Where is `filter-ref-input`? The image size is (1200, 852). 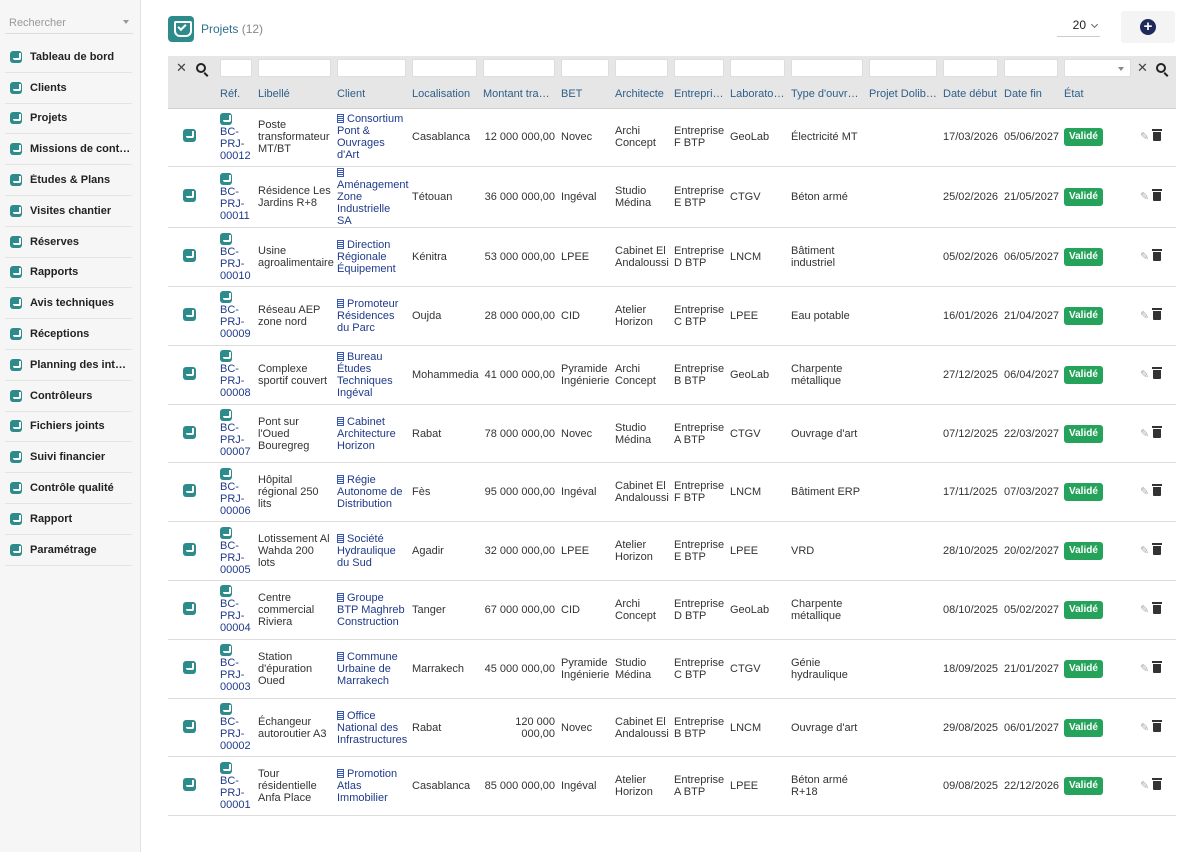 filter-ref-input is located at coordinates (236, 68).